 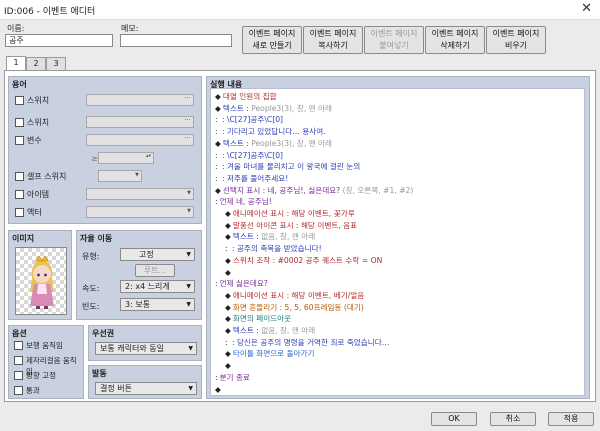 I want to click on command-text: : 기다리고 있었답니다… 용사여., so click(x=272, y=132).